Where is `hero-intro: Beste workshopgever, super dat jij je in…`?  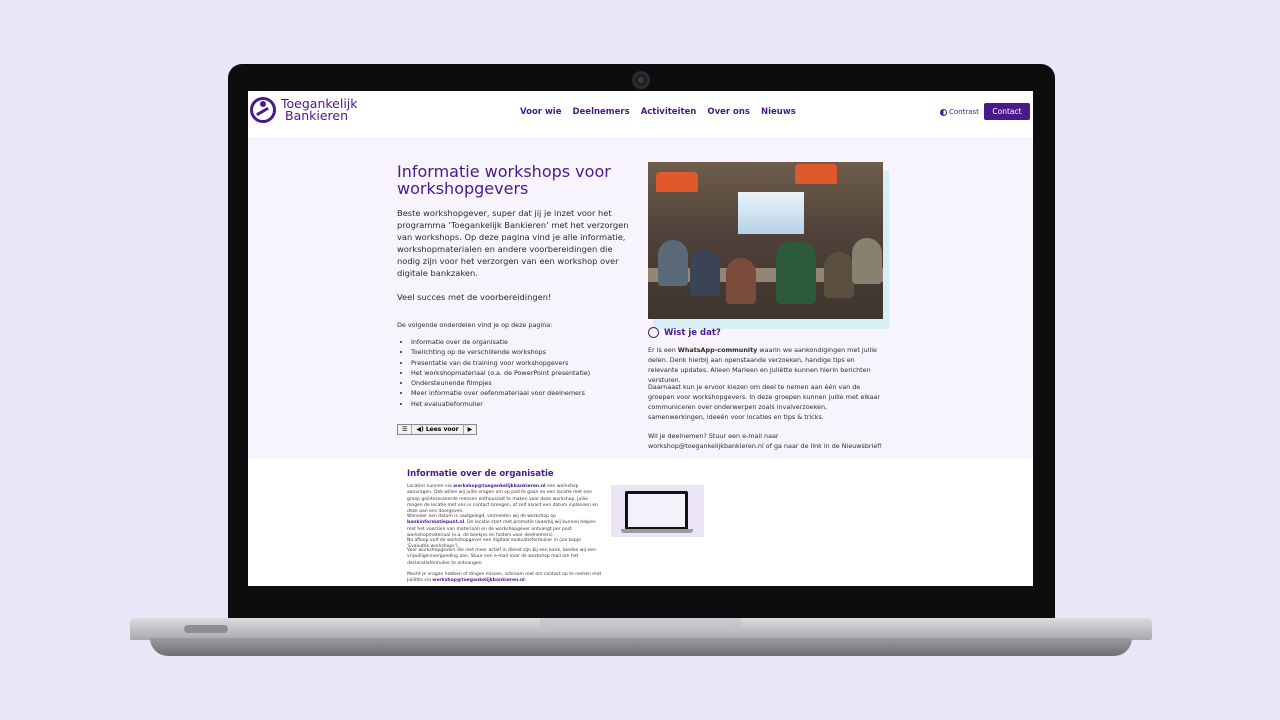
hero-intro: Beste workshopgever, super dat jij je in… is located at coordinates (513, 243).